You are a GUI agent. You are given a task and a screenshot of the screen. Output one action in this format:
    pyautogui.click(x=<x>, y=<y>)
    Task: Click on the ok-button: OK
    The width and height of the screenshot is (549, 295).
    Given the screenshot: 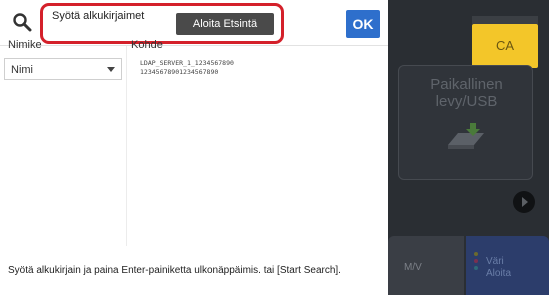 What is the action you would take?
    pyautogui.click(x=363, y=24)
    